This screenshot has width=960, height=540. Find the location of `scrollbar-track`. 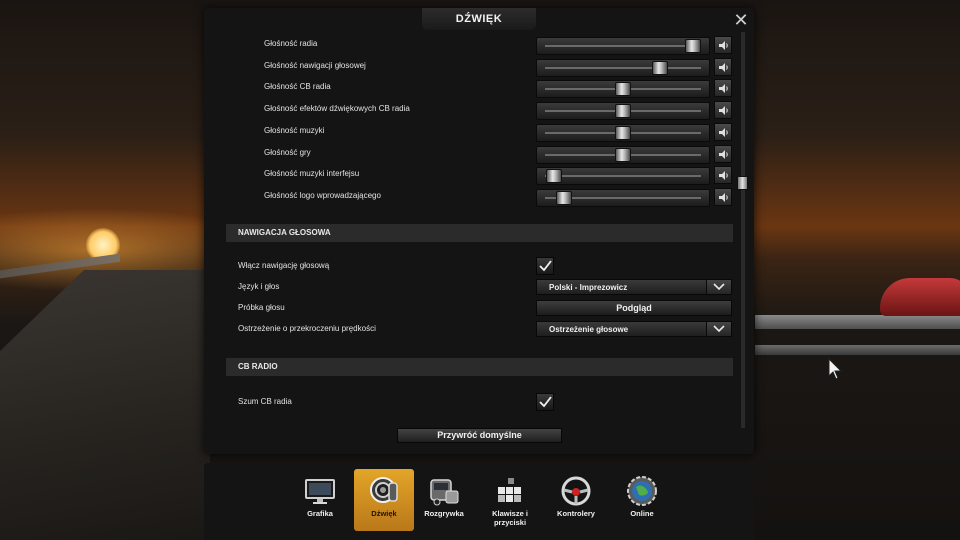

scrollbar-track is located at coordinates (743, 230).